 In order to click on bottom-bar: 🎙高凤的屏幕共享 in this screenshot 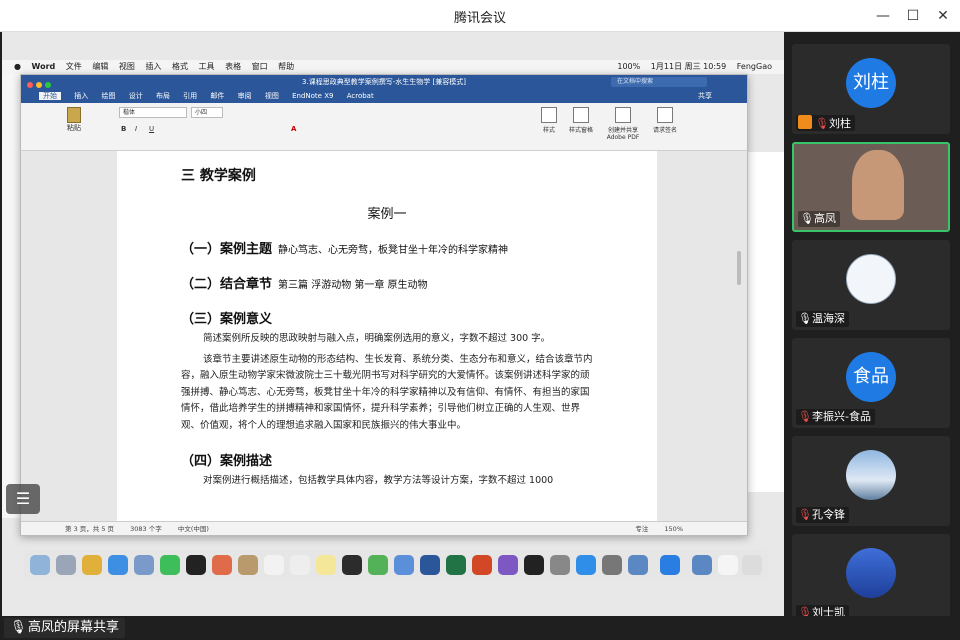, I will do `click(480, 628)`.